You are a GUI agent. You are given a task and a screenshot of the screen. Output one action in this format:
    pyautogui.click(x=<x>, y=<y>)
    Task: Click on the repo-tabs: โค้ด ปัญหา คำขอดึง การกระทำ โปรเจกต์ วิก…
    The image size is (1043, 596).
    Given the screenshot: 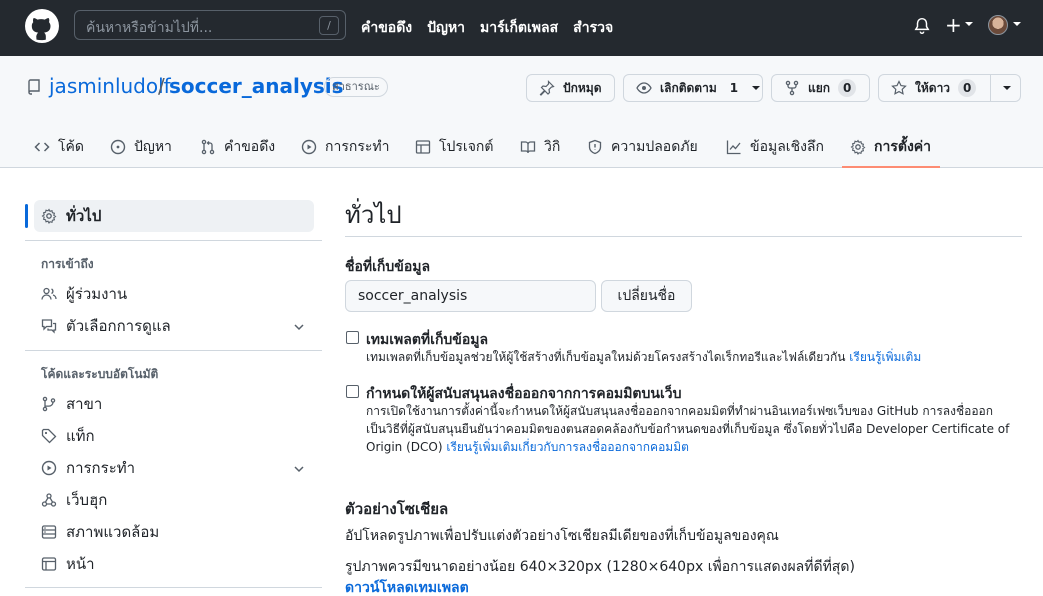 What is the action you would take?
    pyautogui.click(x=521, y=147)
    